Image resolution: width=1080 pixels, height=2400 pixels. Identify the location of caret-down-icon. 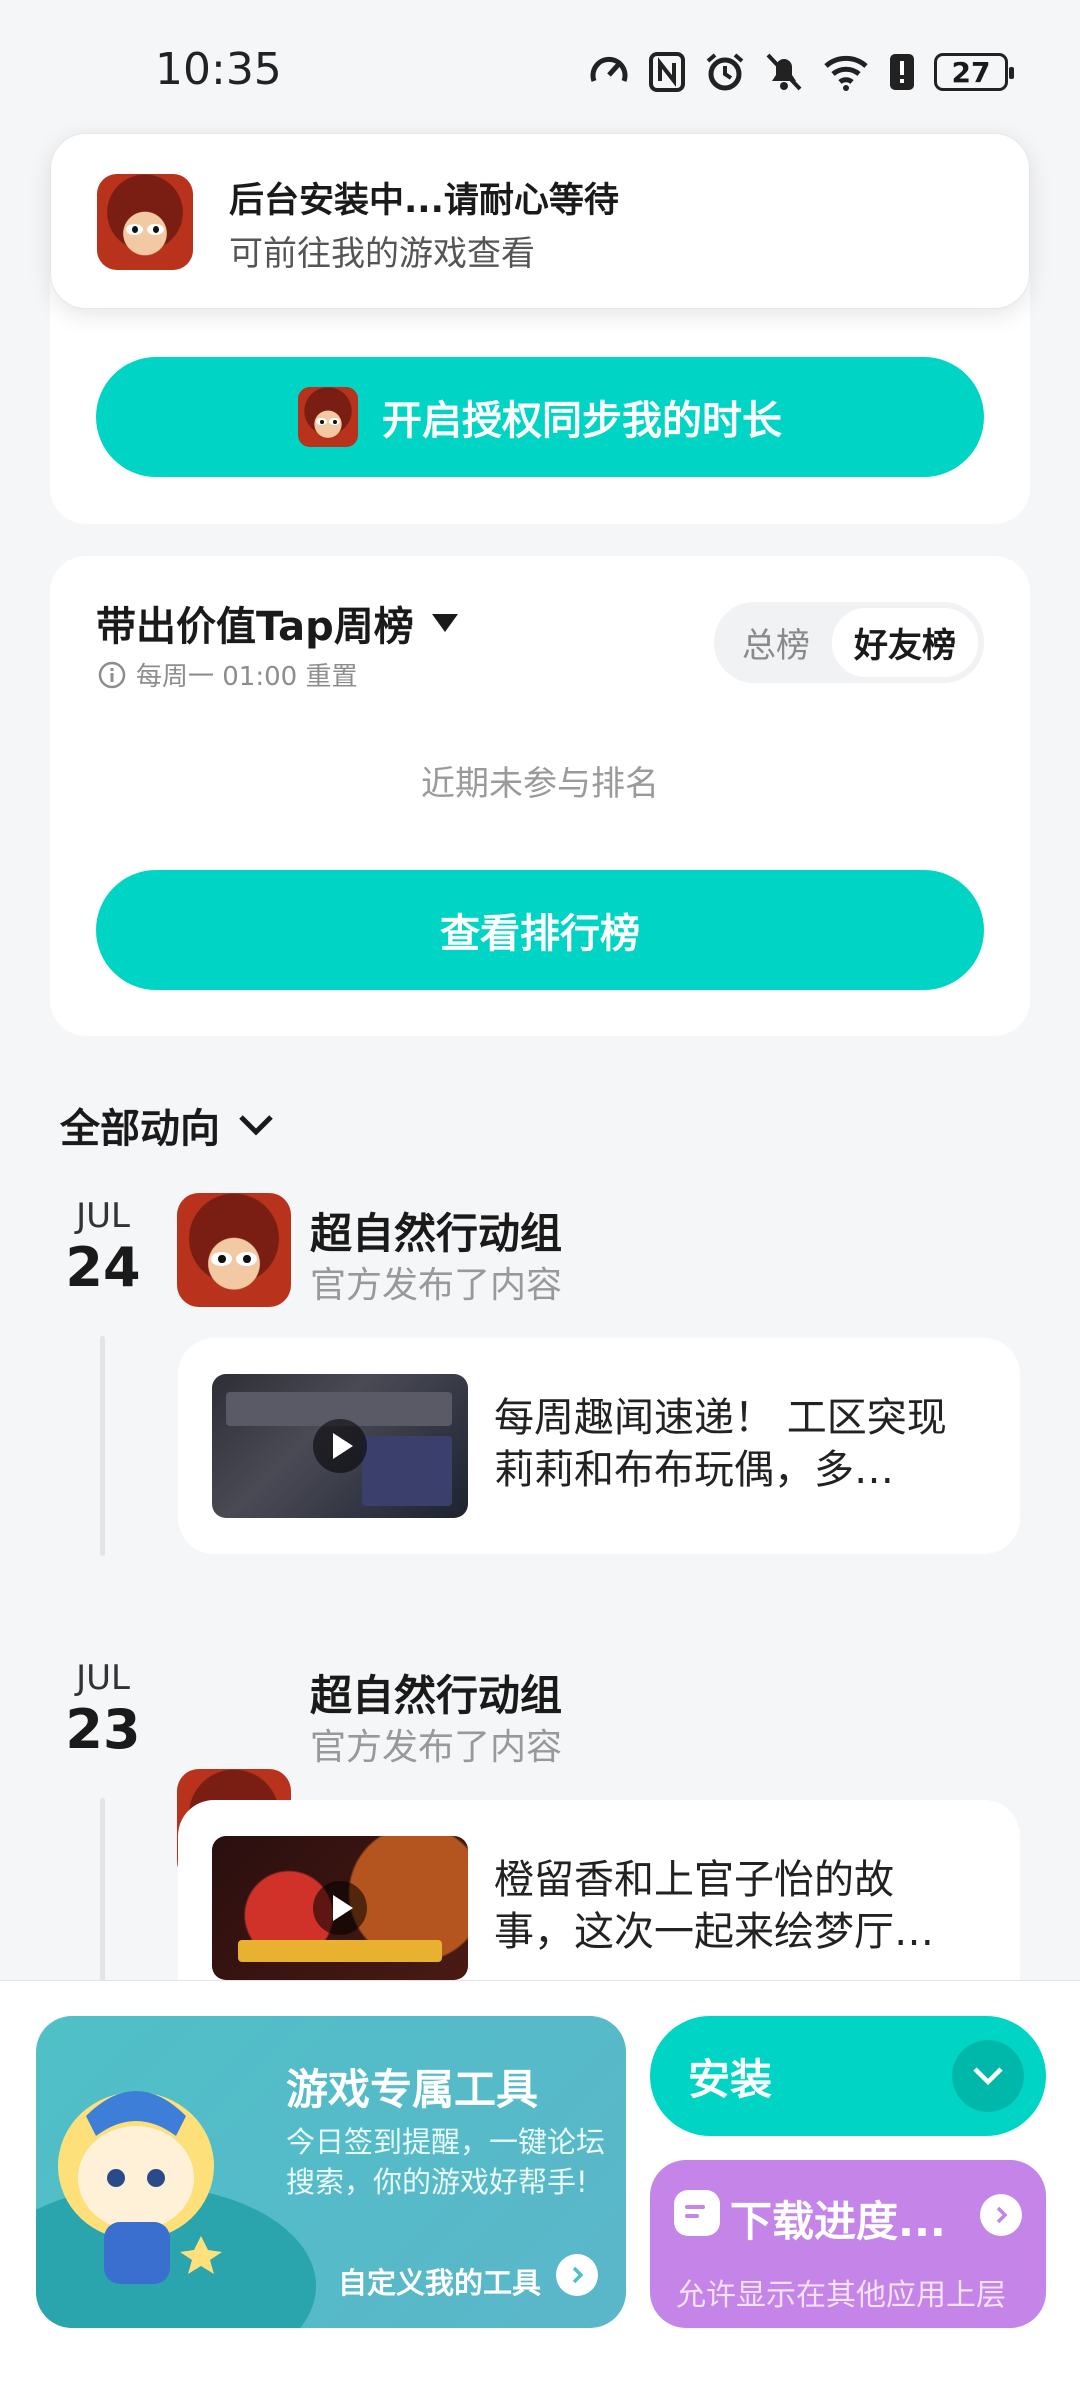
(444, 623).